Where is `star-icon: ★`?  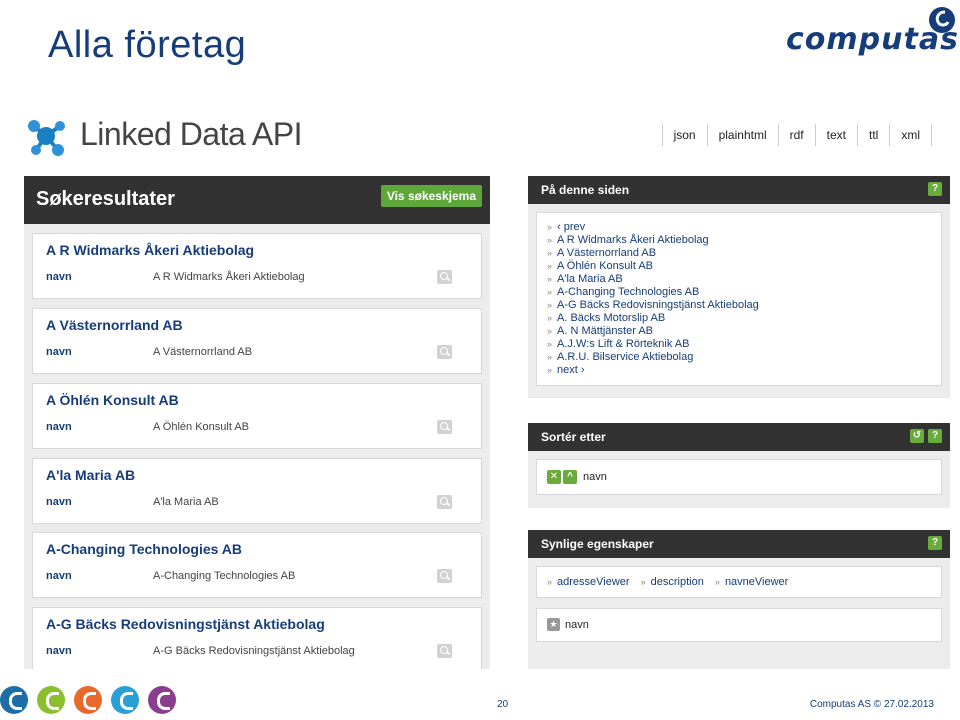 star-icon: ★ is located at coordinates (553, 624).